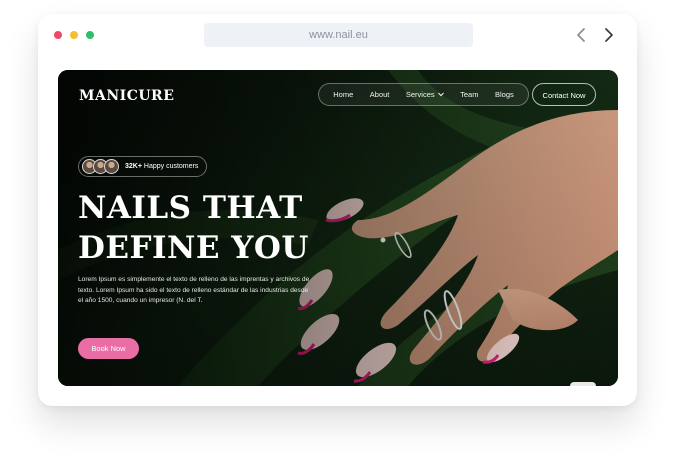 The width and height of the screenshot is (676, 469). What do you see at coordinates (380, 94) in the screenshot?
I see `nav-about: About` at bounding box center [380, 94].